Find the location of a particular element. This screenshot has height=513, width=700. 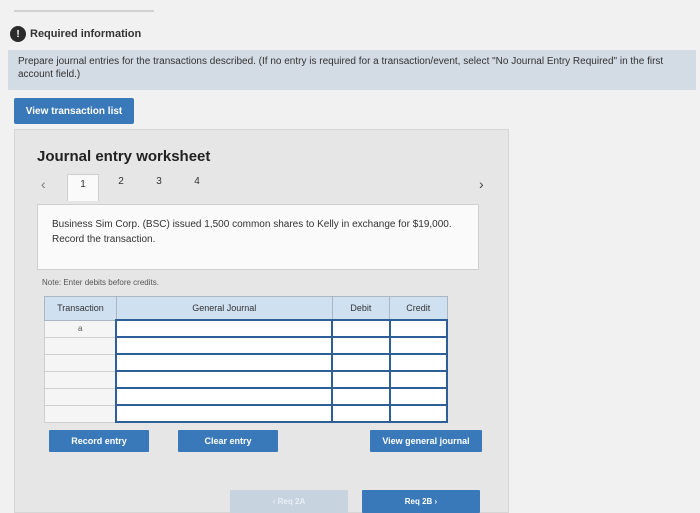

tab-3: 3 is located at coordinates (159, 181).